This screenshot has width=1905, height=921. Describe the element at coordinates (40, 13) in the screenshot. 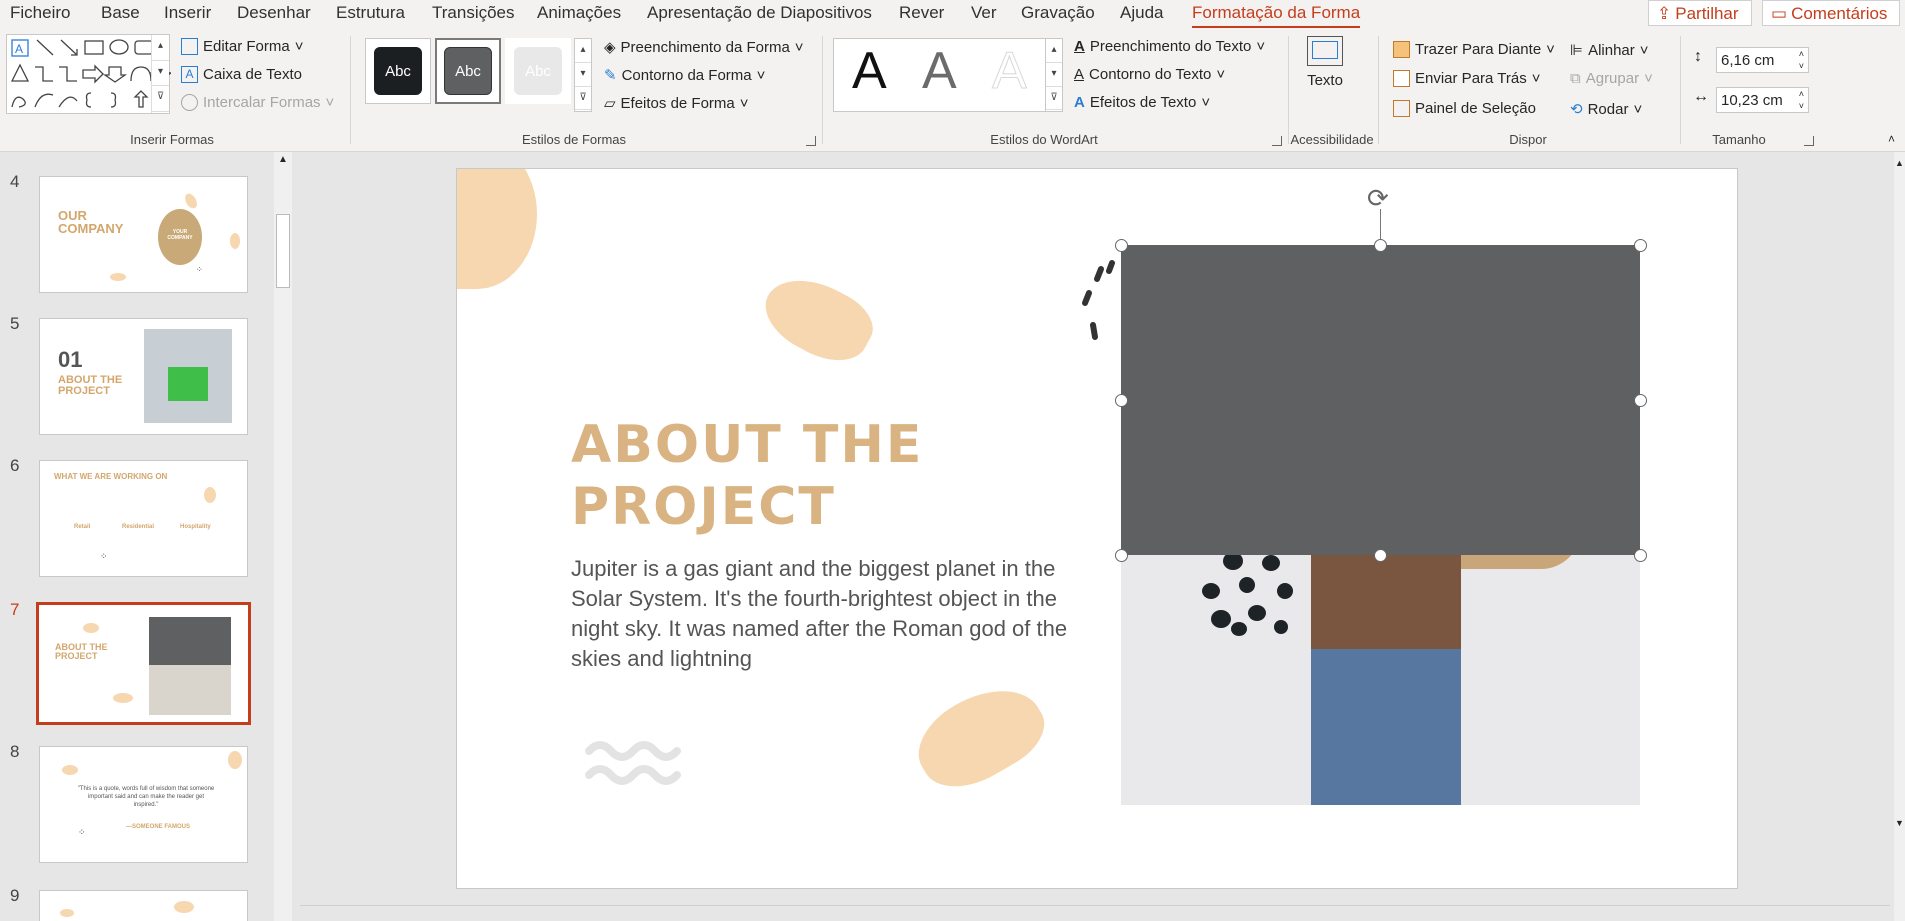

I see `tab-file: Ficheiro` at that location.